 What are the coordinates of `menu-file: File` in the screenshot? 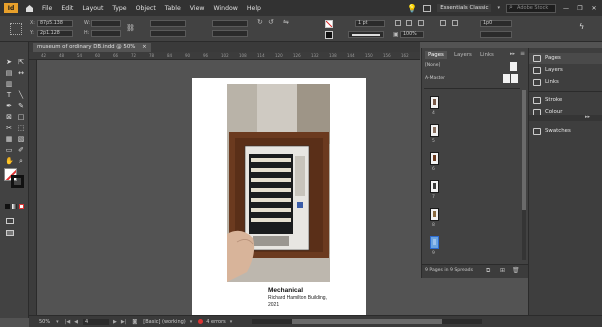 It's located at (47, 8).